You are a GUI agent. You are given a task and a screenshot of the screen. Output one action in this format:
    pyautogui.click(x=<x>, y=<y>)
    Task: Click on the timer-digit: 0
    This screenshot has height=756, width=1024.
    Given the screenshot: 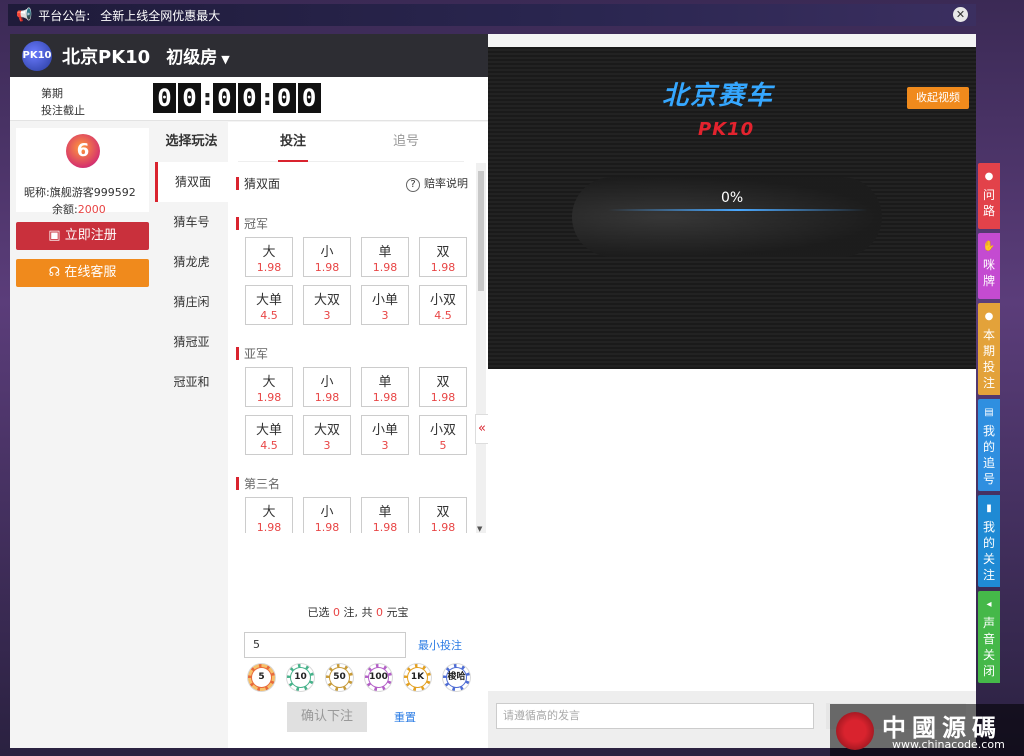 What is the action you would take?
    pyautogui.click(x=249, y=98)
    